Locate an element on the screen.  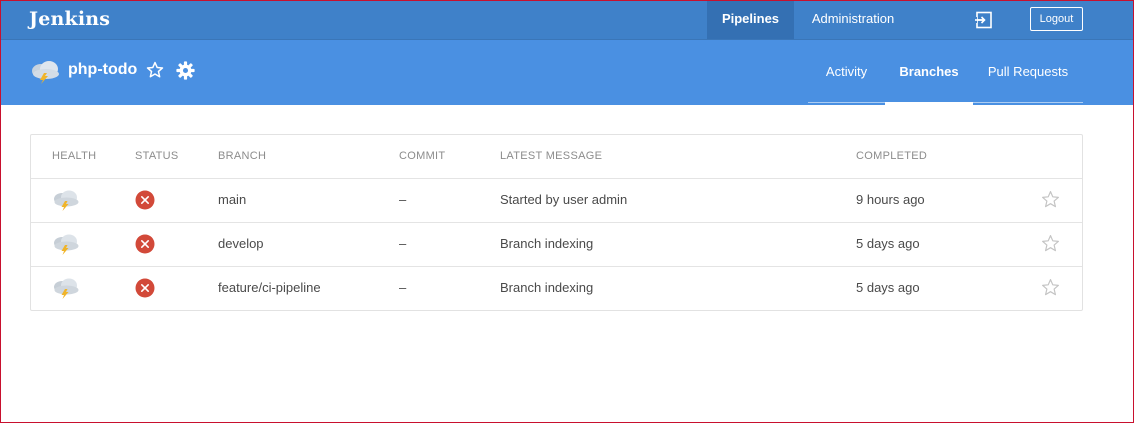
logout-icon is located at coordinates (984, 20).